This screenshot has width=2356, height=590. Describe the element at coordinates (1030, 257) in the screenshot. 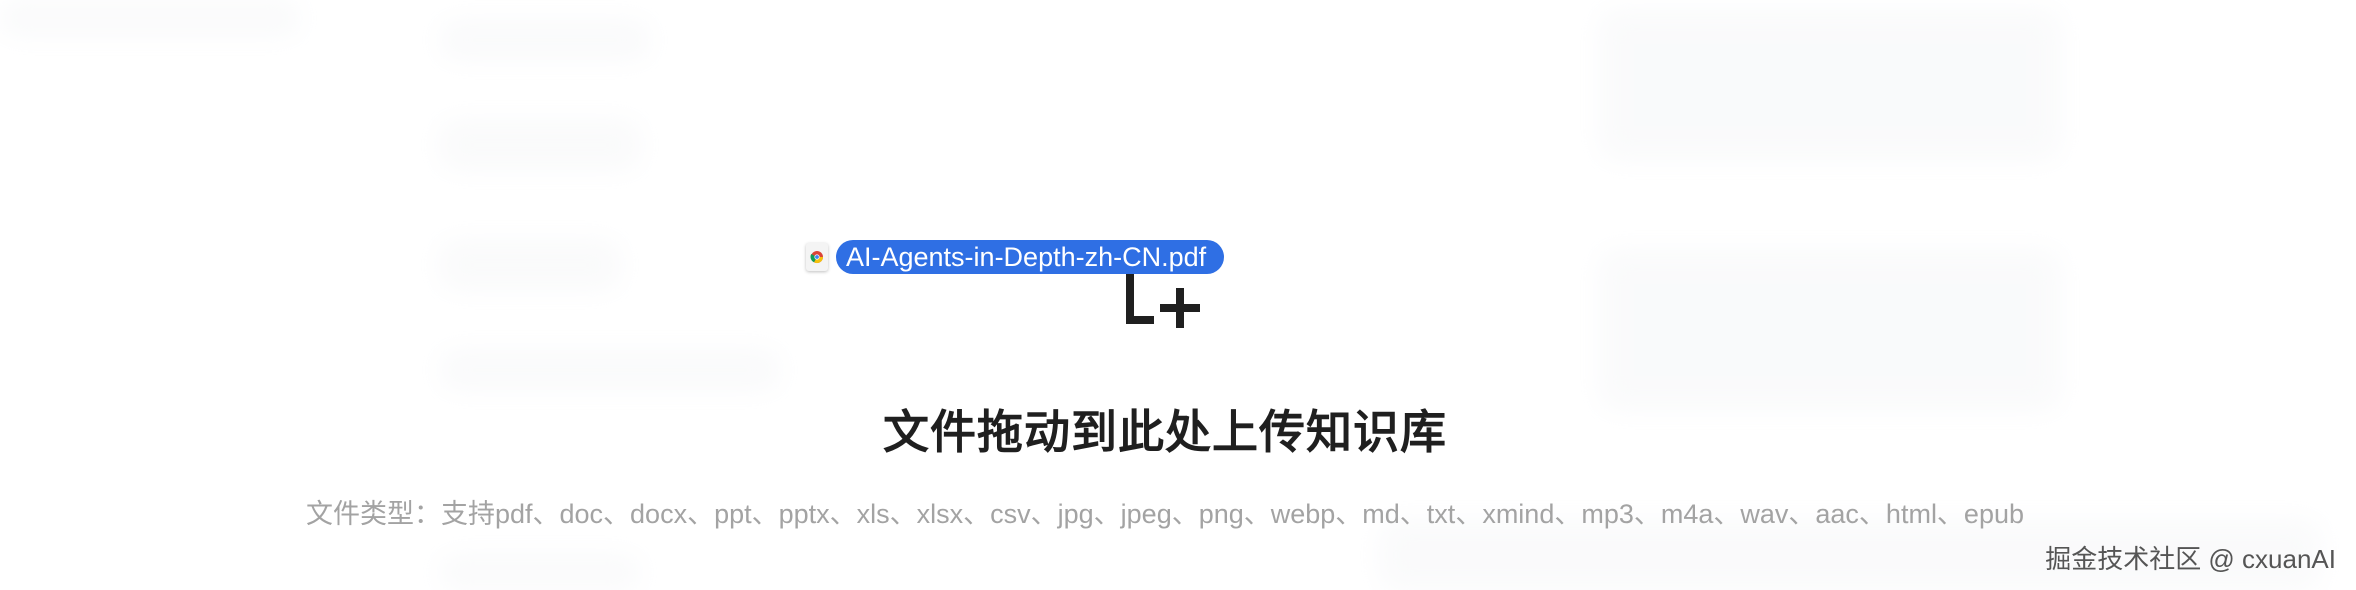

I see `dragged-file-name: AI-Agents-in-Depth-zh-CN.pdf` at that location.